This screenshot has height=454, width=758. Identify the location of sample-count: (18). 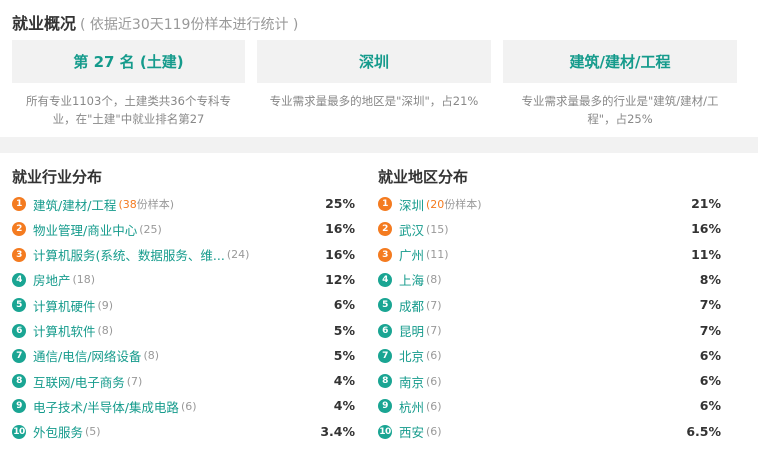
(84, 280).